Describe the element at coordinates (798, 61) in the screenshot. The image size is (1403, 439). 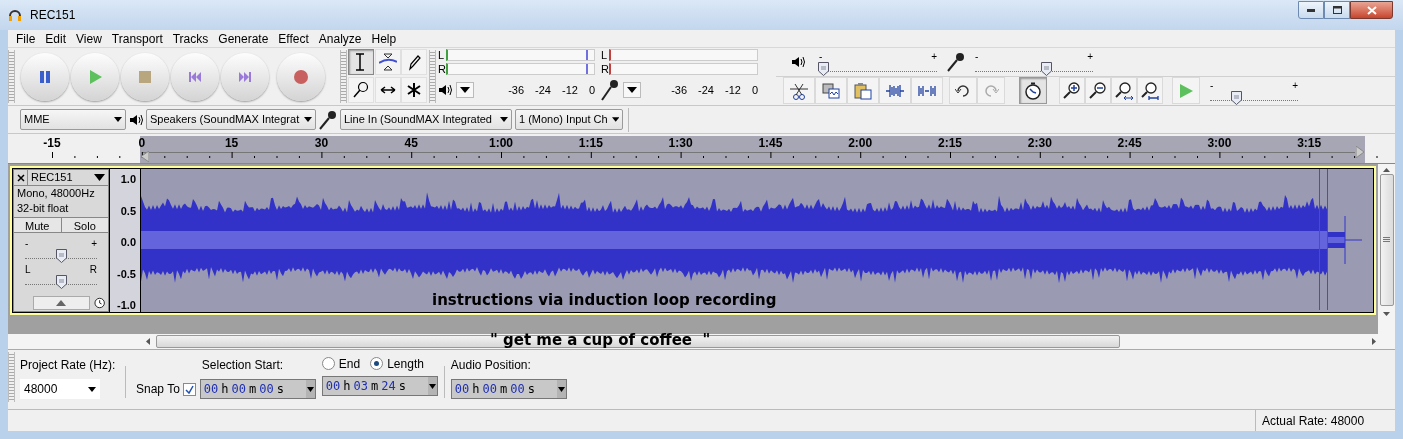
I see `speaker-icon` at that location.